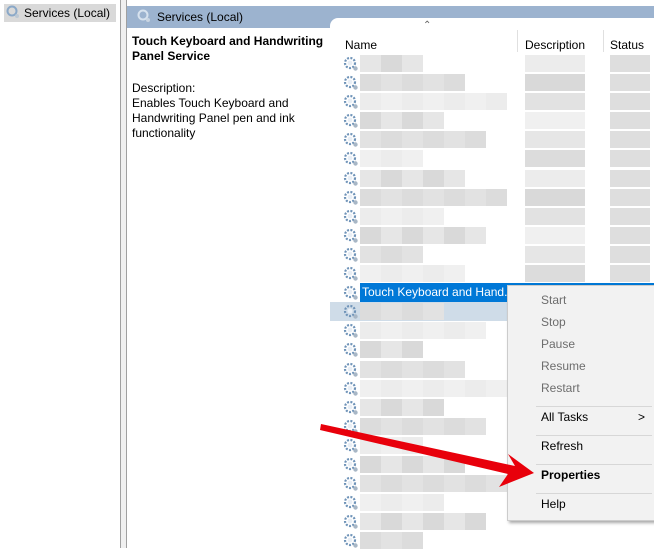 This screenshot has width=654, height=558. Describe the element at coordinates (351, 542) in the screenshot. I see `service-gear-icon` at that location.